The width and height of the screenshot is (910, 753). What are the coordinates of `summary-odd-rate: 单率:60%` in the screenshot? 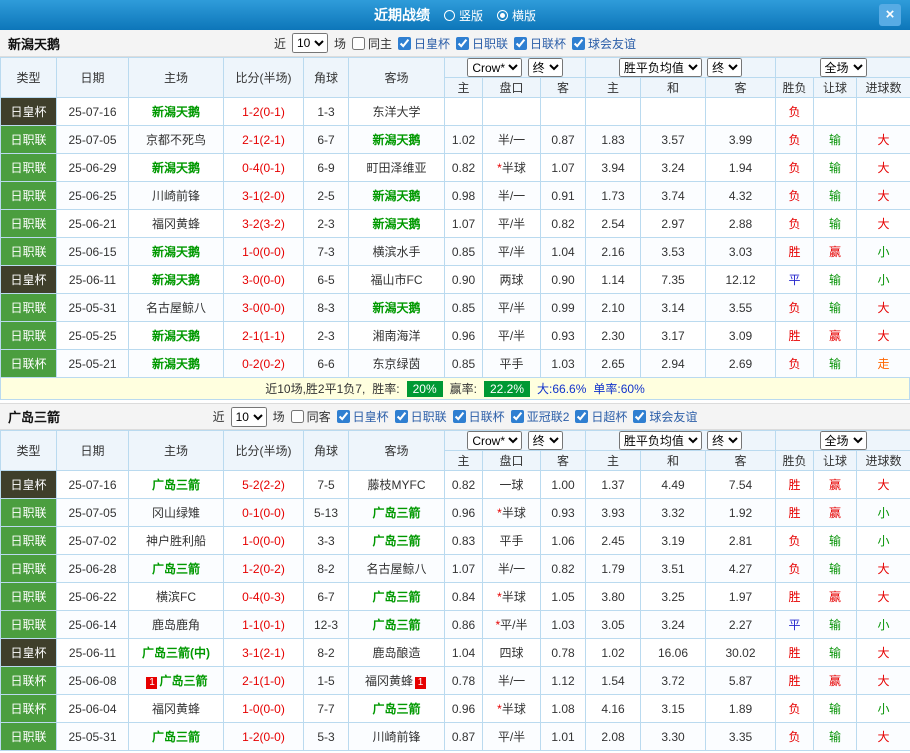 It's located at (619, 389).